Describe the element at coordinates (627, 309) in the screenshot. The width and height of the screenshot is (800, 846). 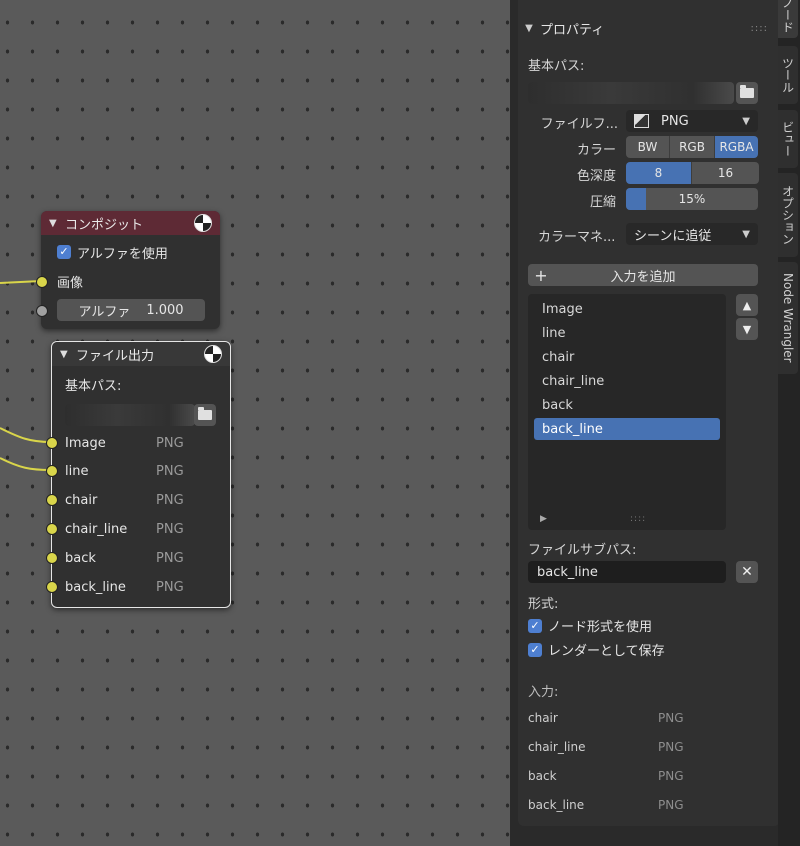
I see `list-item: Image` at that location.